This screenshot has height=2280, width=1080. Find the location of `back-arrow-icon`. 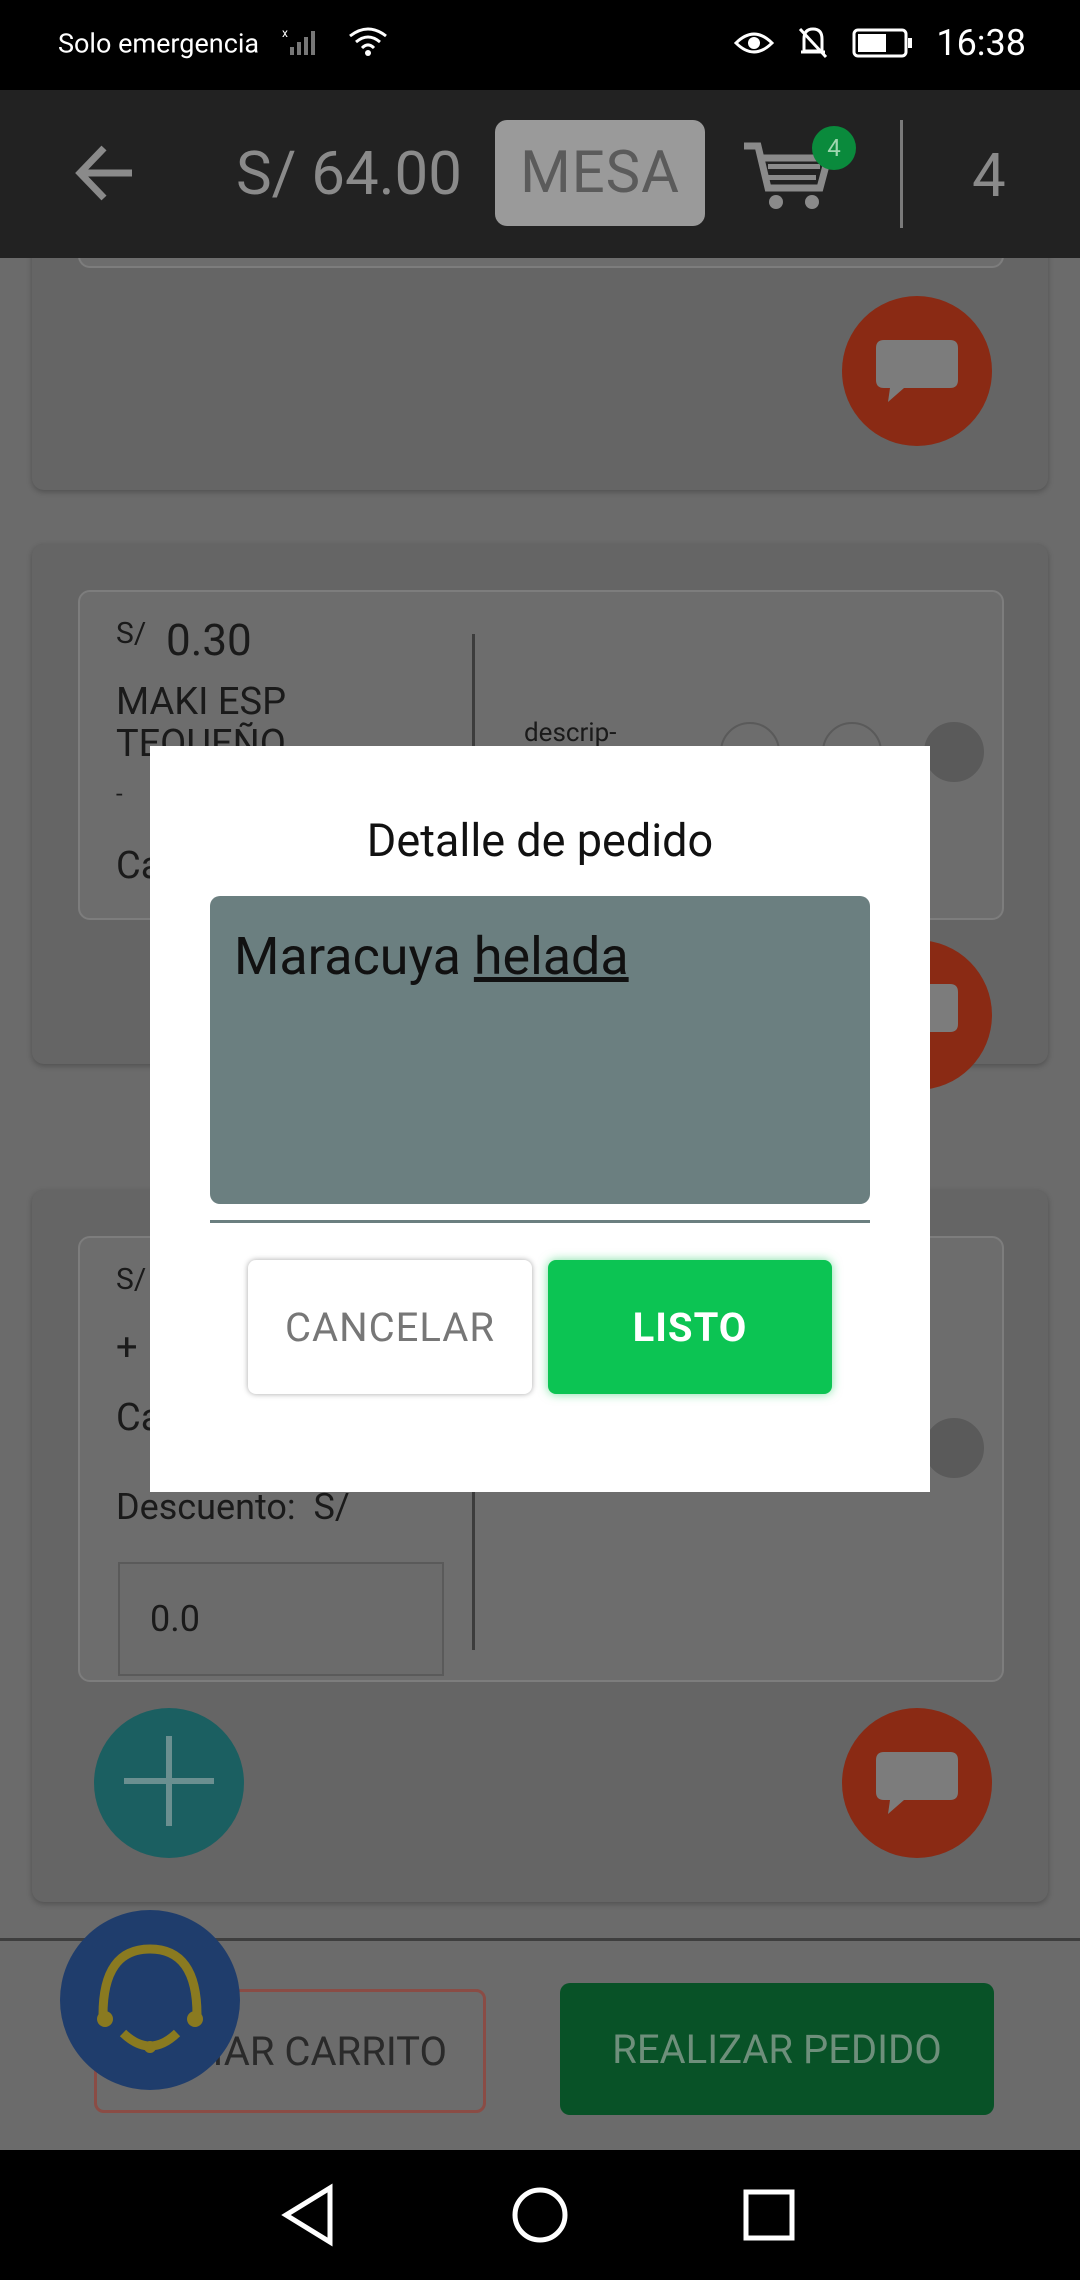

back-arrow-icon is located at coordinates (105, 173).